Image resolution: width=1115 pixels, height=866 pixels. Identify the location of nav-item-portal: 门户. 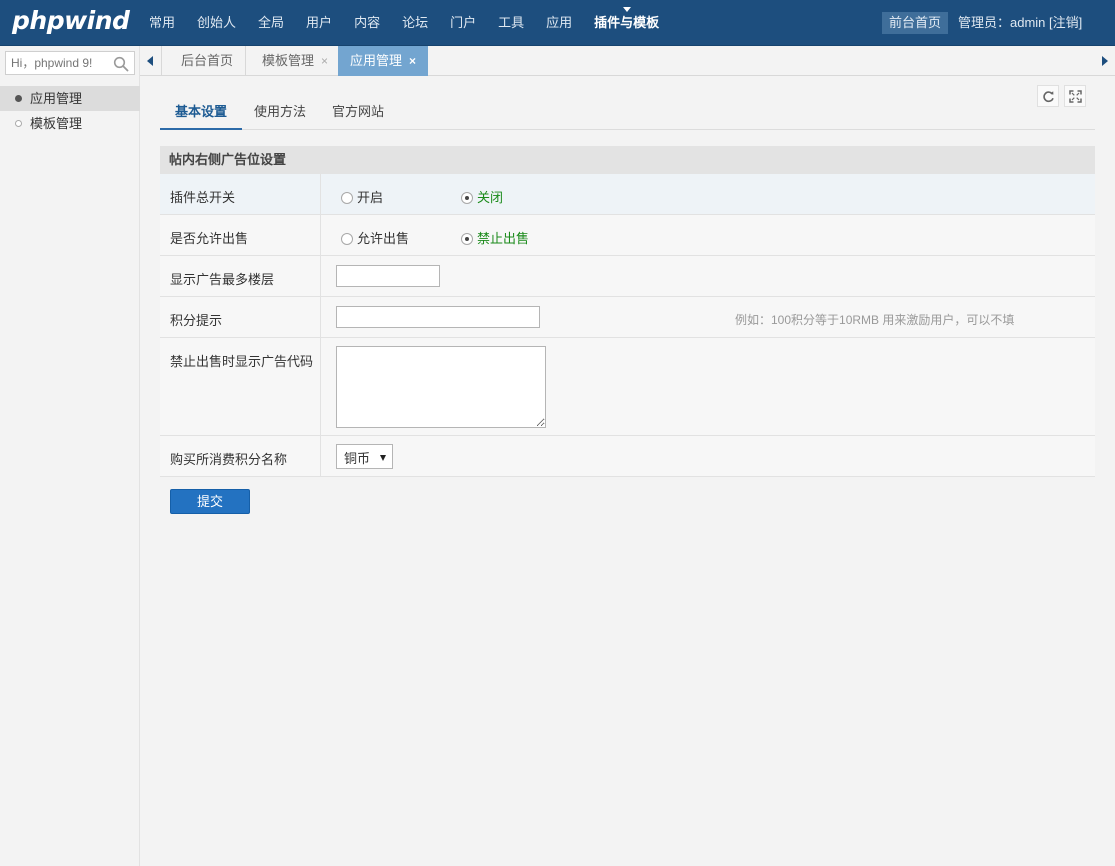
(463, 23).